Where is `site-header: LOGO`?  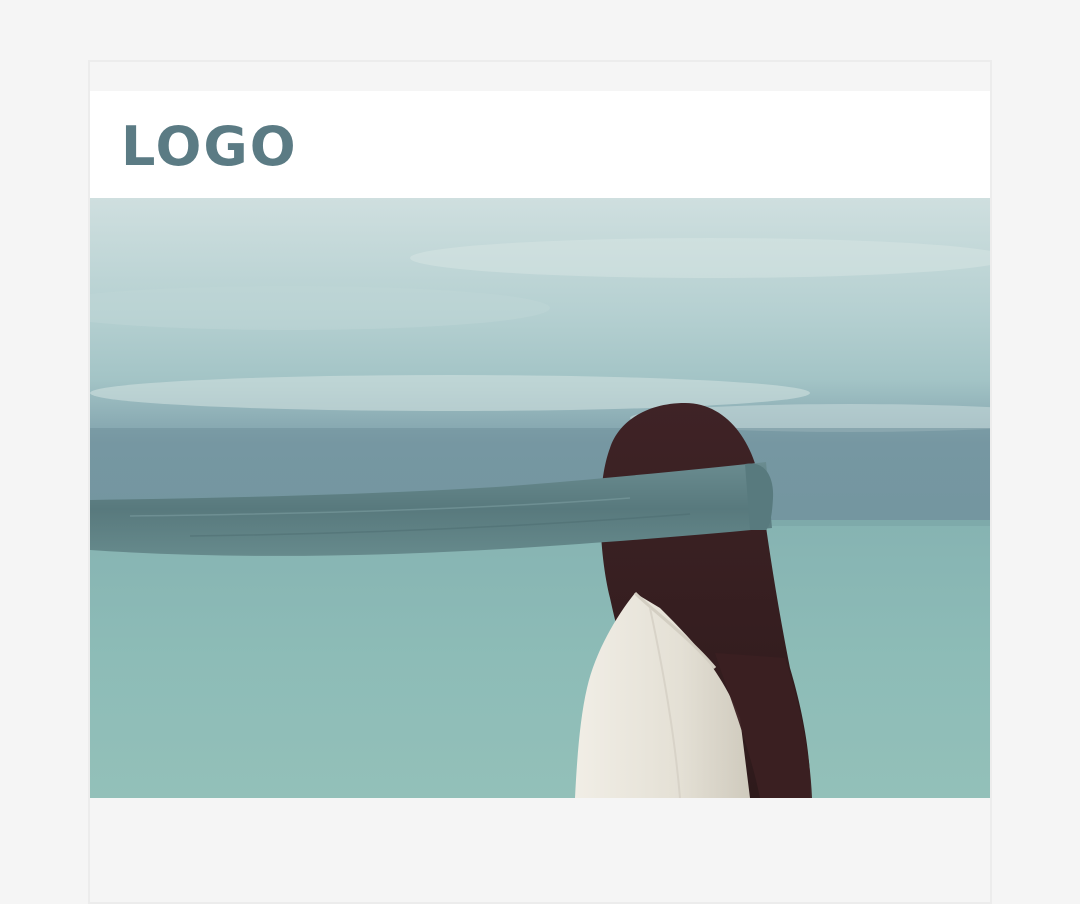 site-header: LOGO is located at coordinates (540, 144).